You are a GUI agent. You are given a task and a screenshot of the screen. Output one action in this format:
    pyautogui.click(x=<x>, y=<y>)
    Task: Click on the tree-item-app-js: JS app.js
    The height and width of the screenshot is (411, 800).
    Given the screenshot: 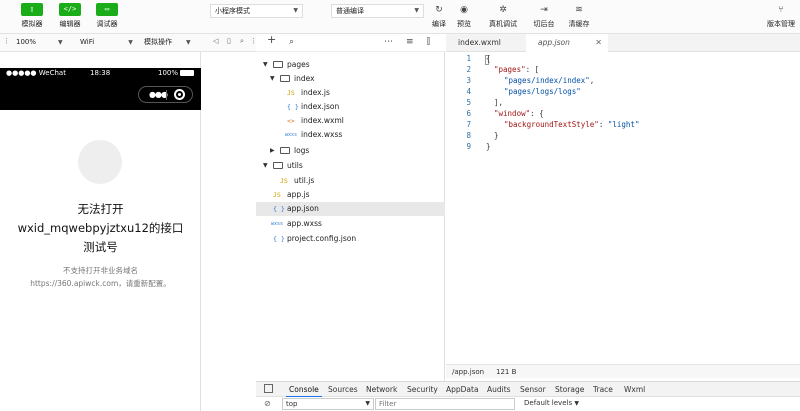 What is the action you would take?
    pyautogui.click(x=350, y=195)
    